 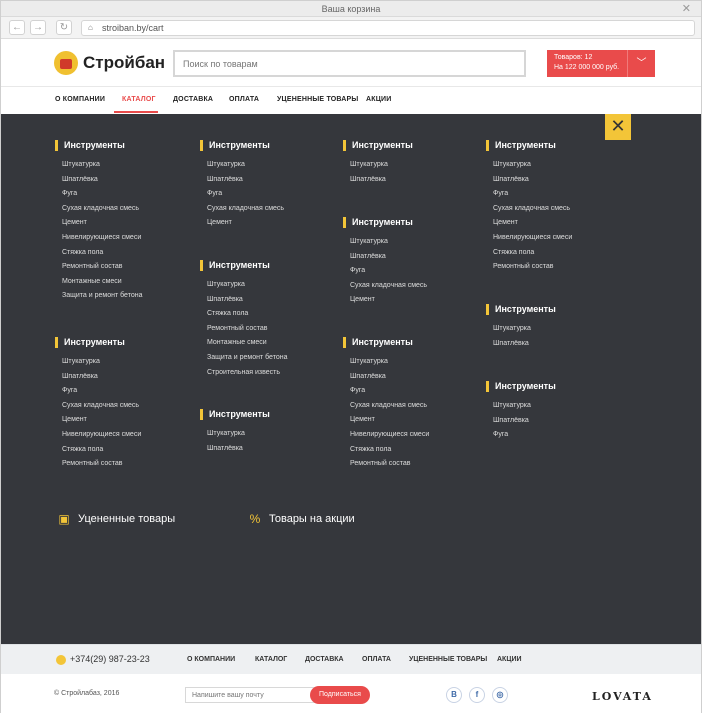 What do you see at coordinates (618, 127) in the screenshot?
I see `close-icon: ✕` at bounding box center [618, 127].